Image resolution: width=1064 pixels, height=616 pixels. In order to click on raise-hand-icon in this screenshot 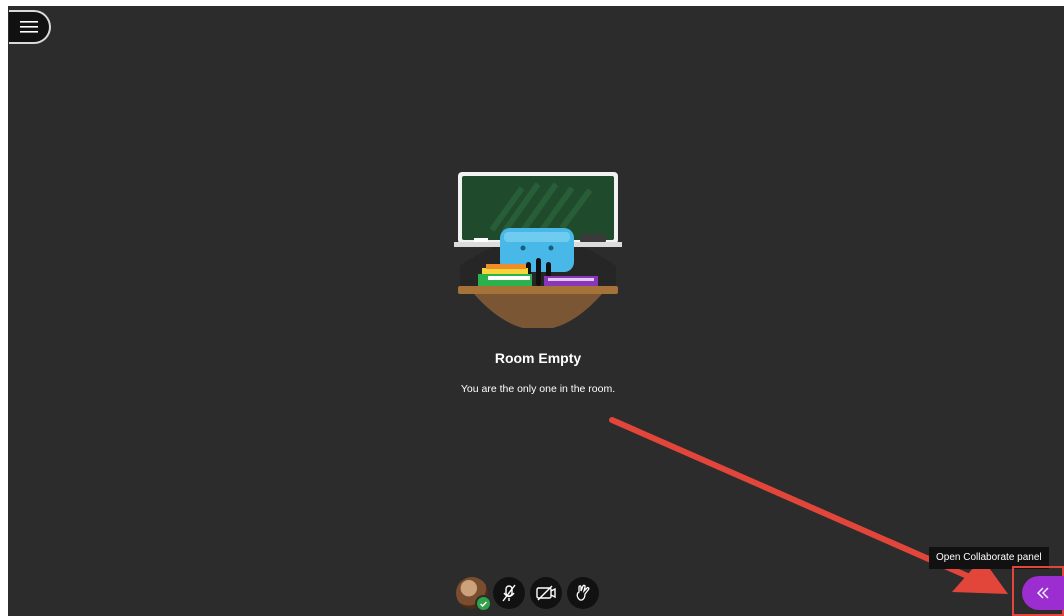, I will do `click(583, 592)`.